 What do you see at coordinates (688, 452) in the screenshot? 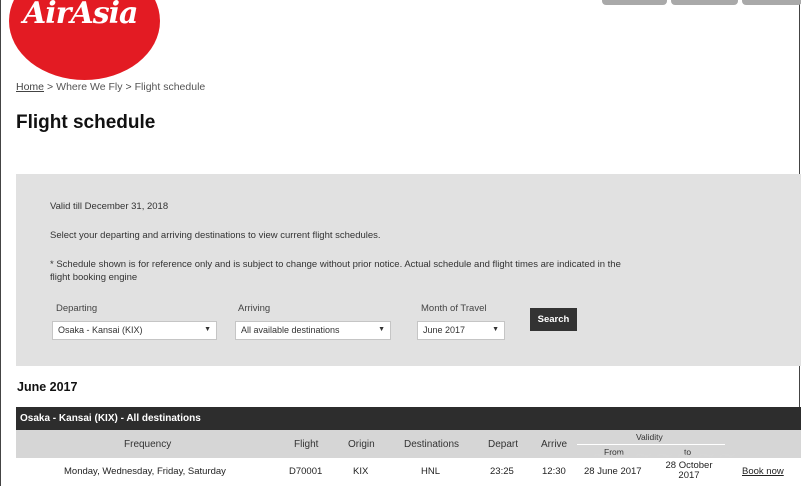
I see `col-validity-to: to` at bounding box center [688, 452].